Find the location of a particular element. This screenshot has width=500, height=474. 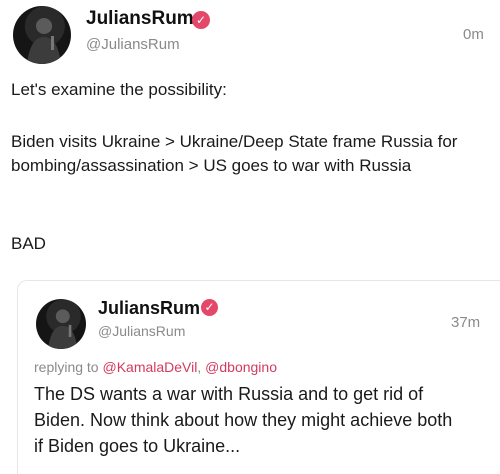

reply-display-name: JuliansRum is located at coordinates (149, 308).